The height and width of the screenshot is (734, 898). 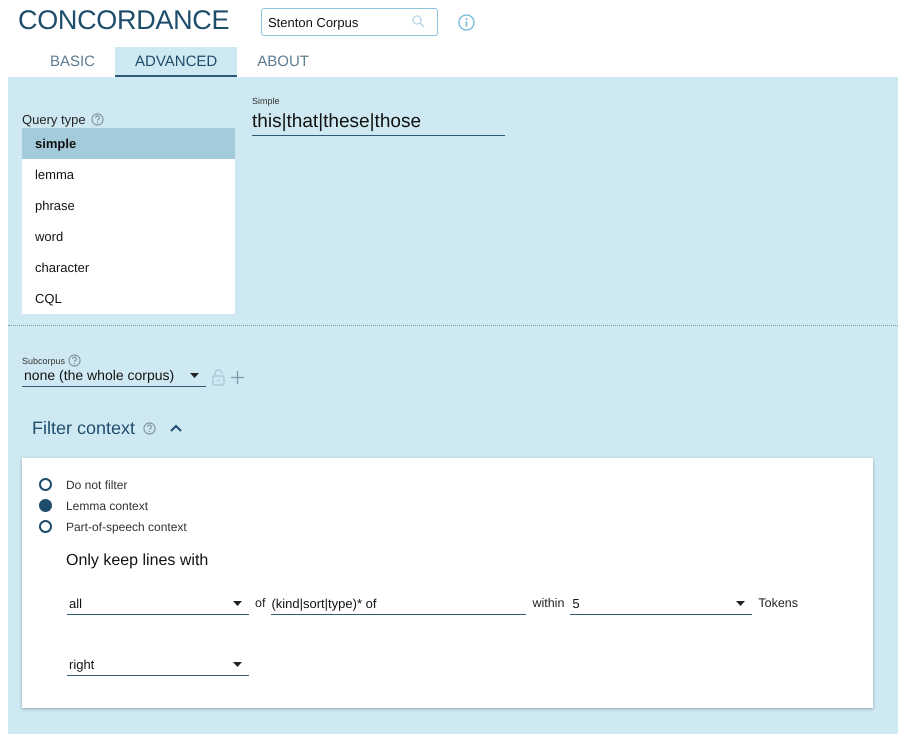 What do you see at coordinates (158, 605) in the screenshot?
I see `dropdown: all` at bounding box center [158, 605].